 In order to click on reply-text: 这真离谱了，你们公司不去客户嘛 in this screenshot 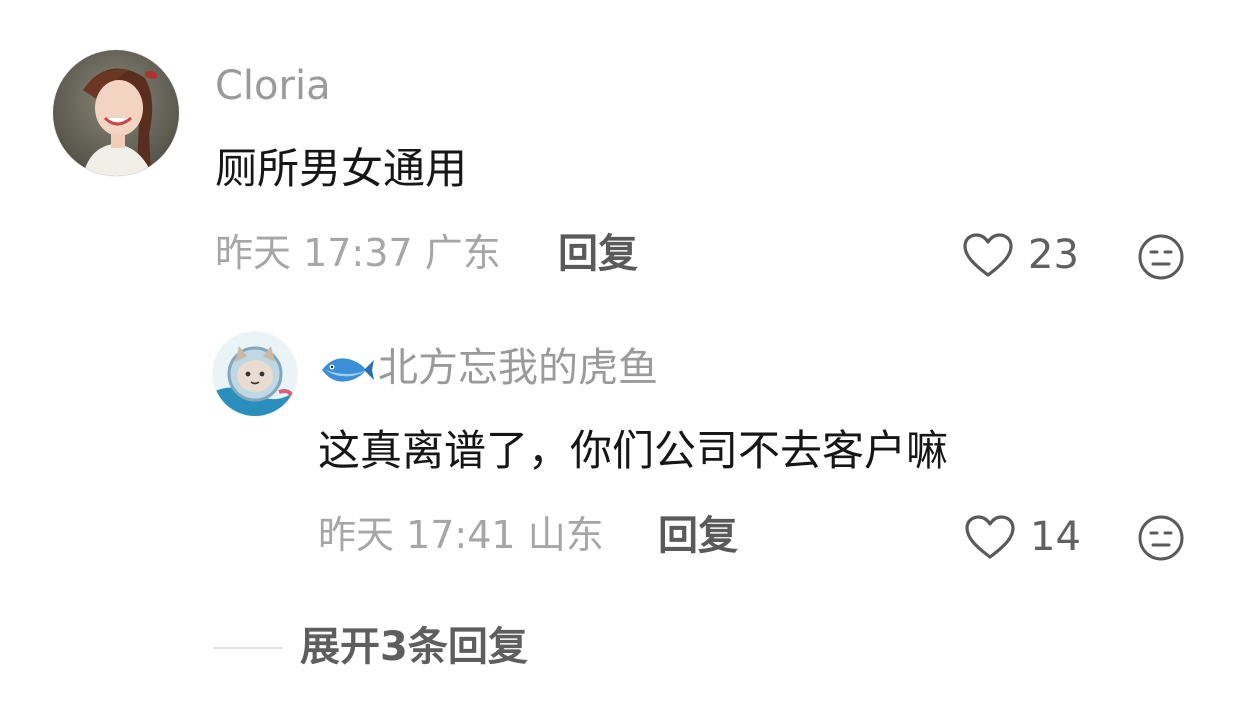, I will do `click(633, 450)`.